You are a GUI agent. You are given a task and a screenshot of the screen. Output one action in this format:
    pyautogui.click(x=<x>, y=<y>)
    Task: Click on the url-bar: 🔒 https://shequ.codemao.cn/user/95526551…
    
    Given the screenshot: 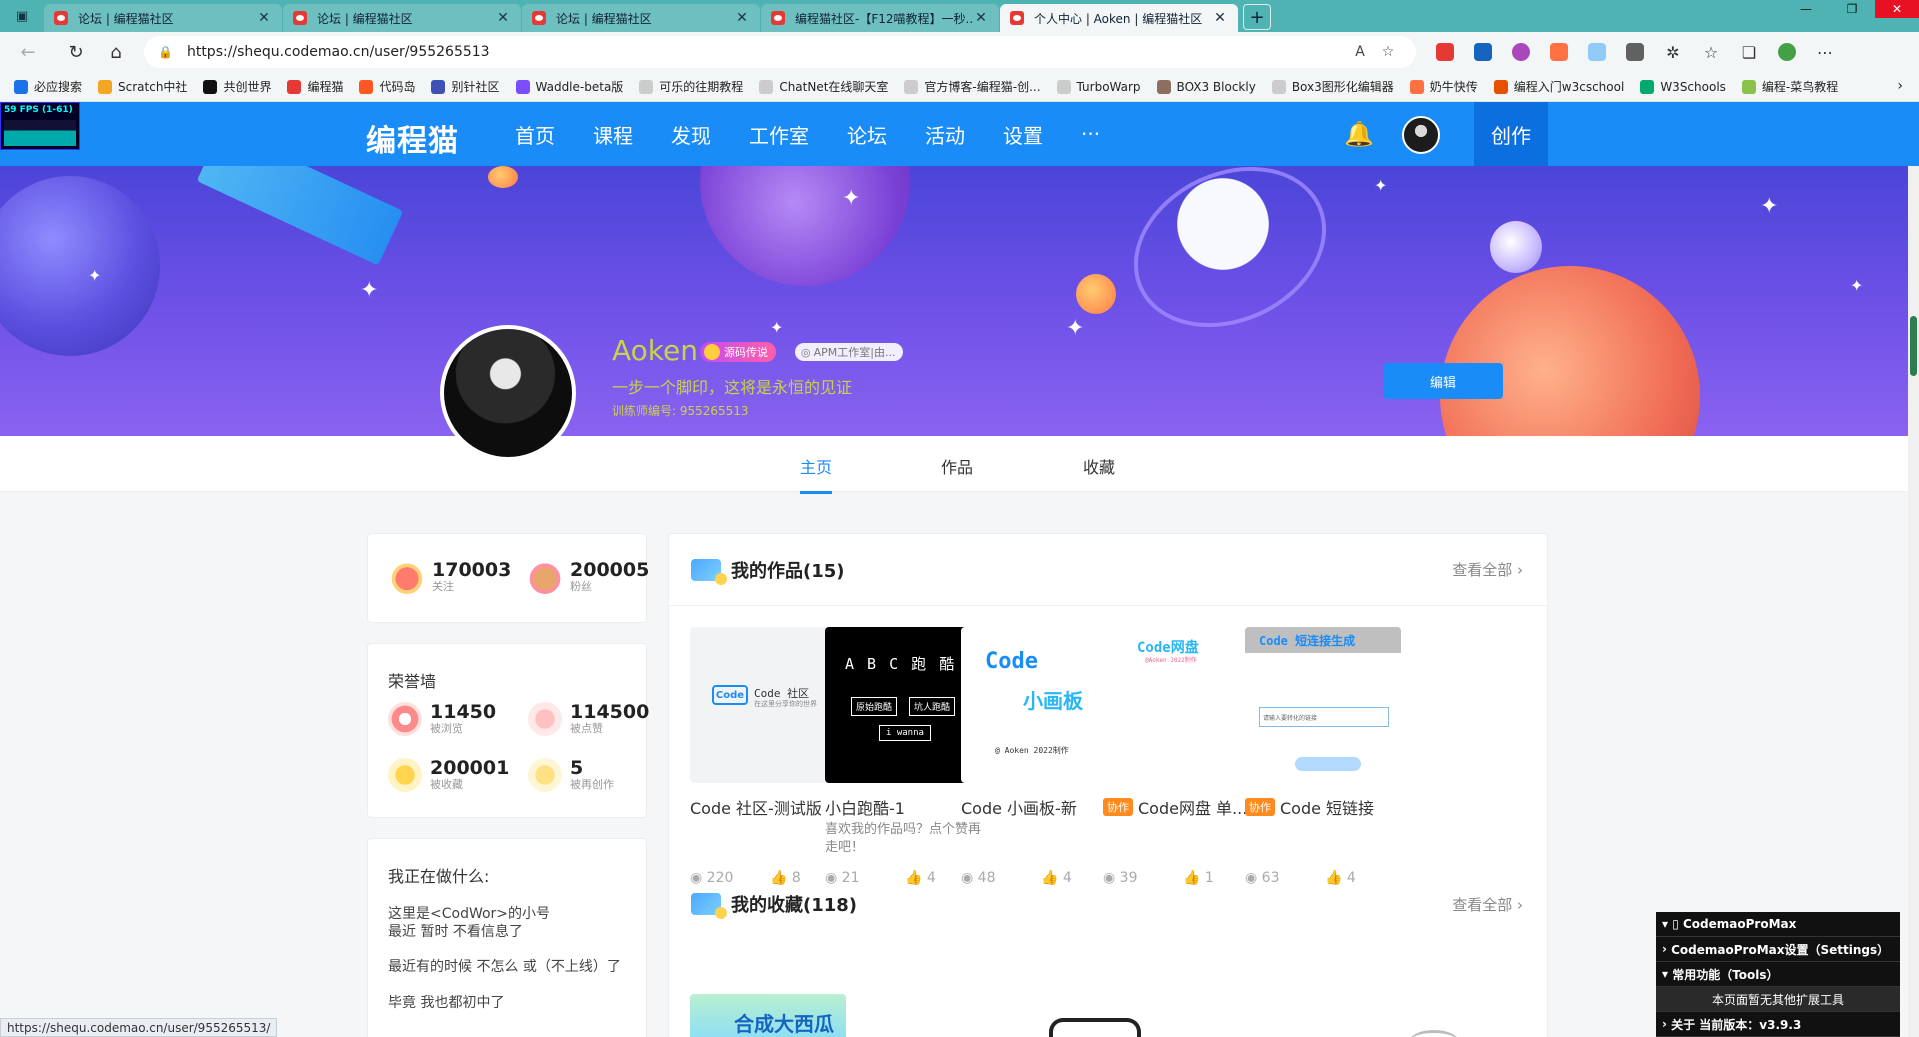 What is the action you would take?
    pyautogui.click(x=780, y=52)
    